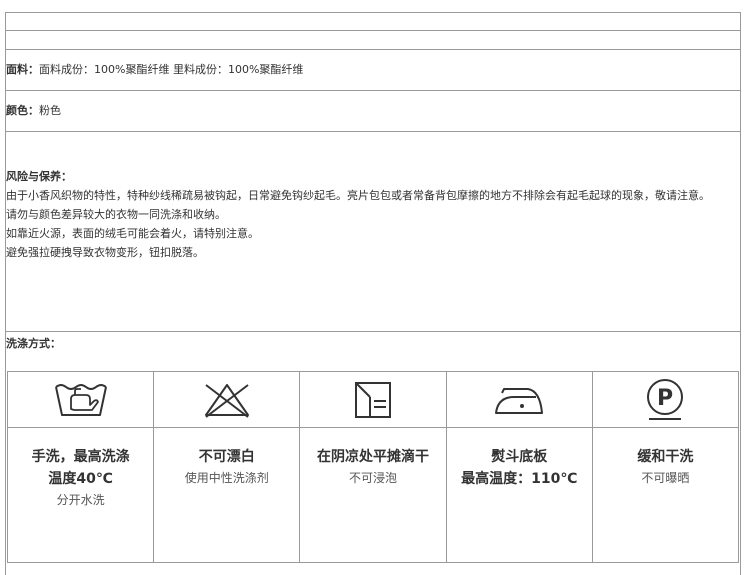  I want to click on risk-line: 请勿与颜色差异较大的衣物一同洗涤和收纳。, so click(116, 214).